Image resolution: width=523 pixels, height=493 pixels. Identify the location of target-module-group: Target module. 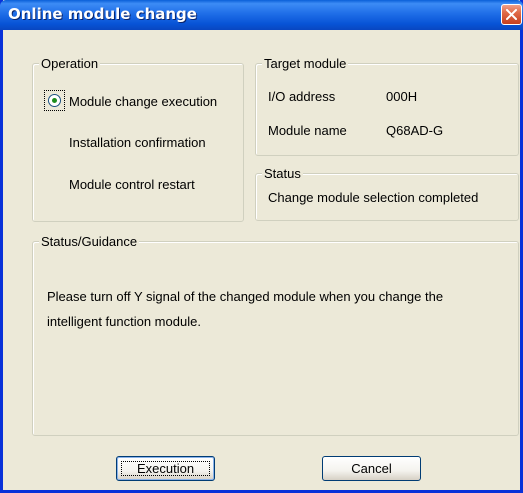
(387, 106).